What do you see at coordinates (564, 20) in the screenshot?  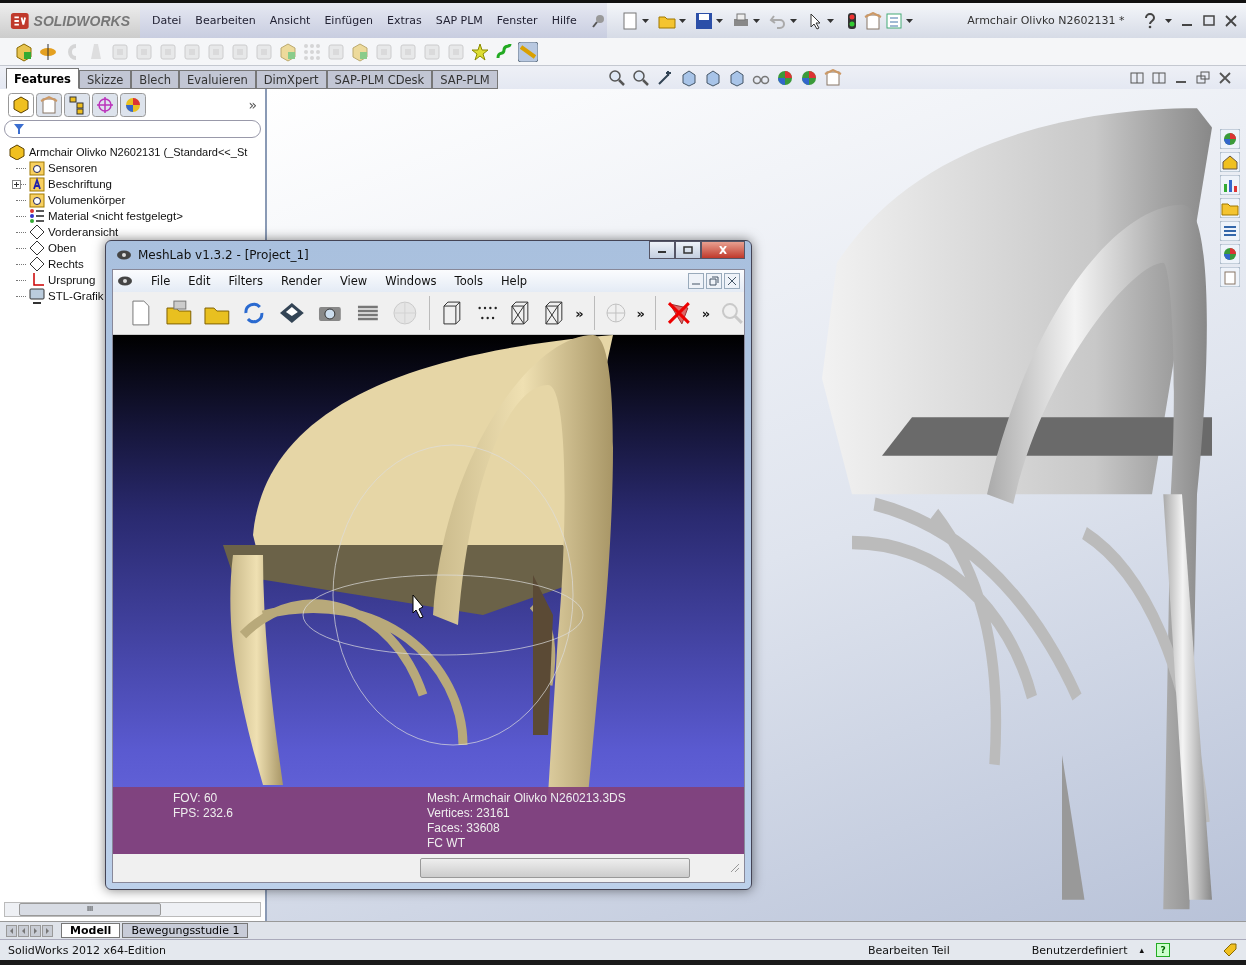 I see `menu-item: Hilfe` at bounding box center [564, 20].